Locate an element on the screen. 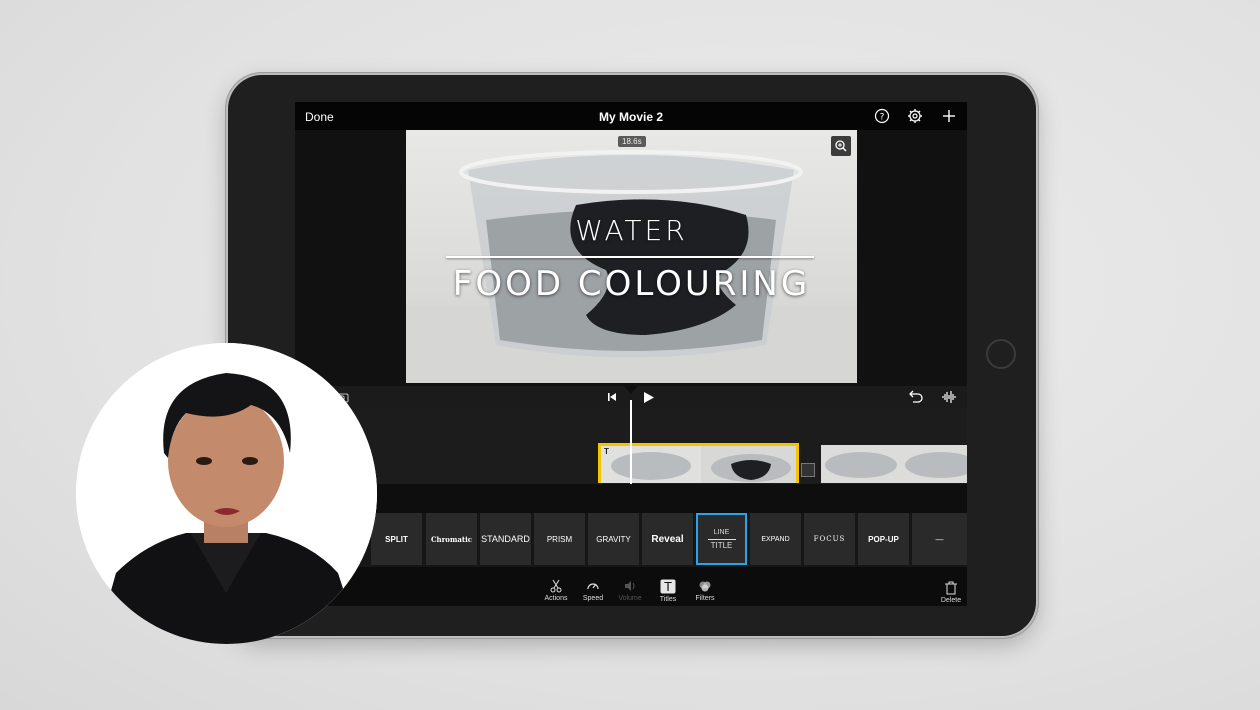 The image size is (1260, 710). zoom-button is located at coordinates (841, 146).